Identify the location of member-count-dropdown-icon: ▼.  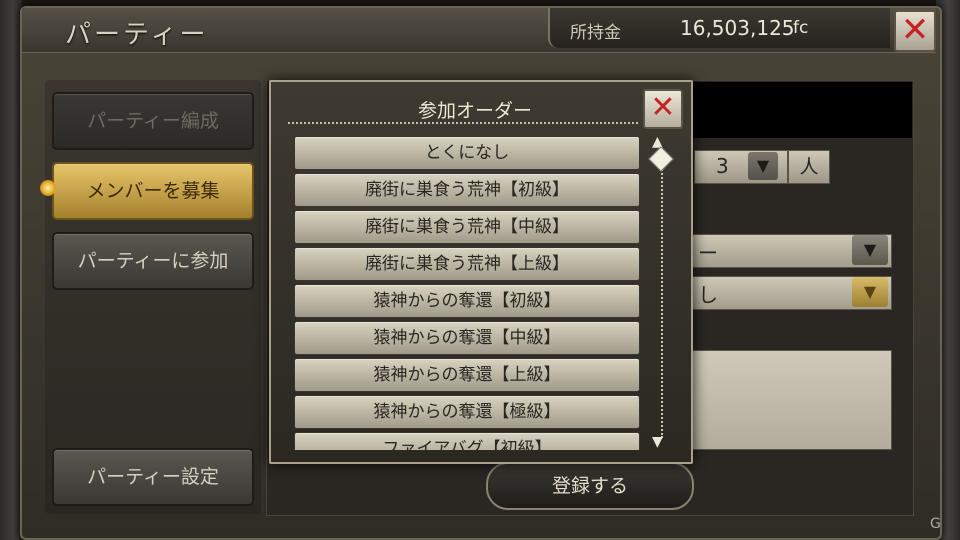
(763, 166).